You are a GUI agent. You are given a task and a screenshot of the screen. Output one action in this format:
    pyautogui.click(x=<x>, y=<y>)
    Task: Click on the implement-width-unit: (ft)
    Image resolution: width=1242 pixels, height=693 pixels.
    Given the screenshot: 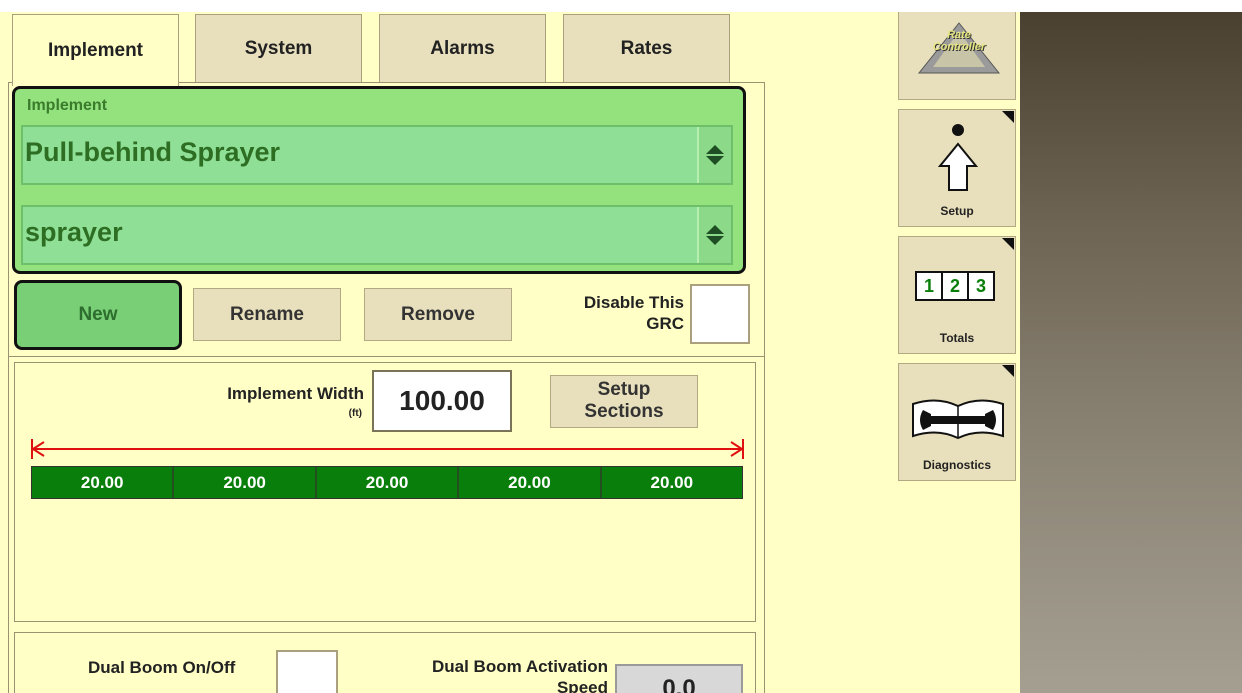 What is the action you would take?
    pyautogui.click(x=355, y=413)
    